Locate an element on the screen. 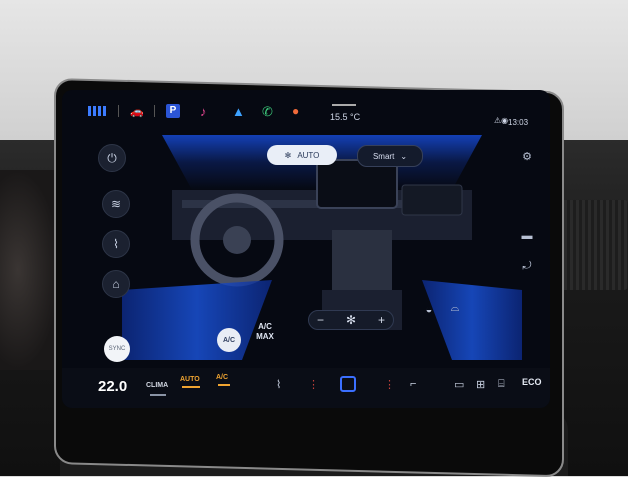 The height and width of the screenshot is (477, 628). home-button is located at coordinates (348, 384).